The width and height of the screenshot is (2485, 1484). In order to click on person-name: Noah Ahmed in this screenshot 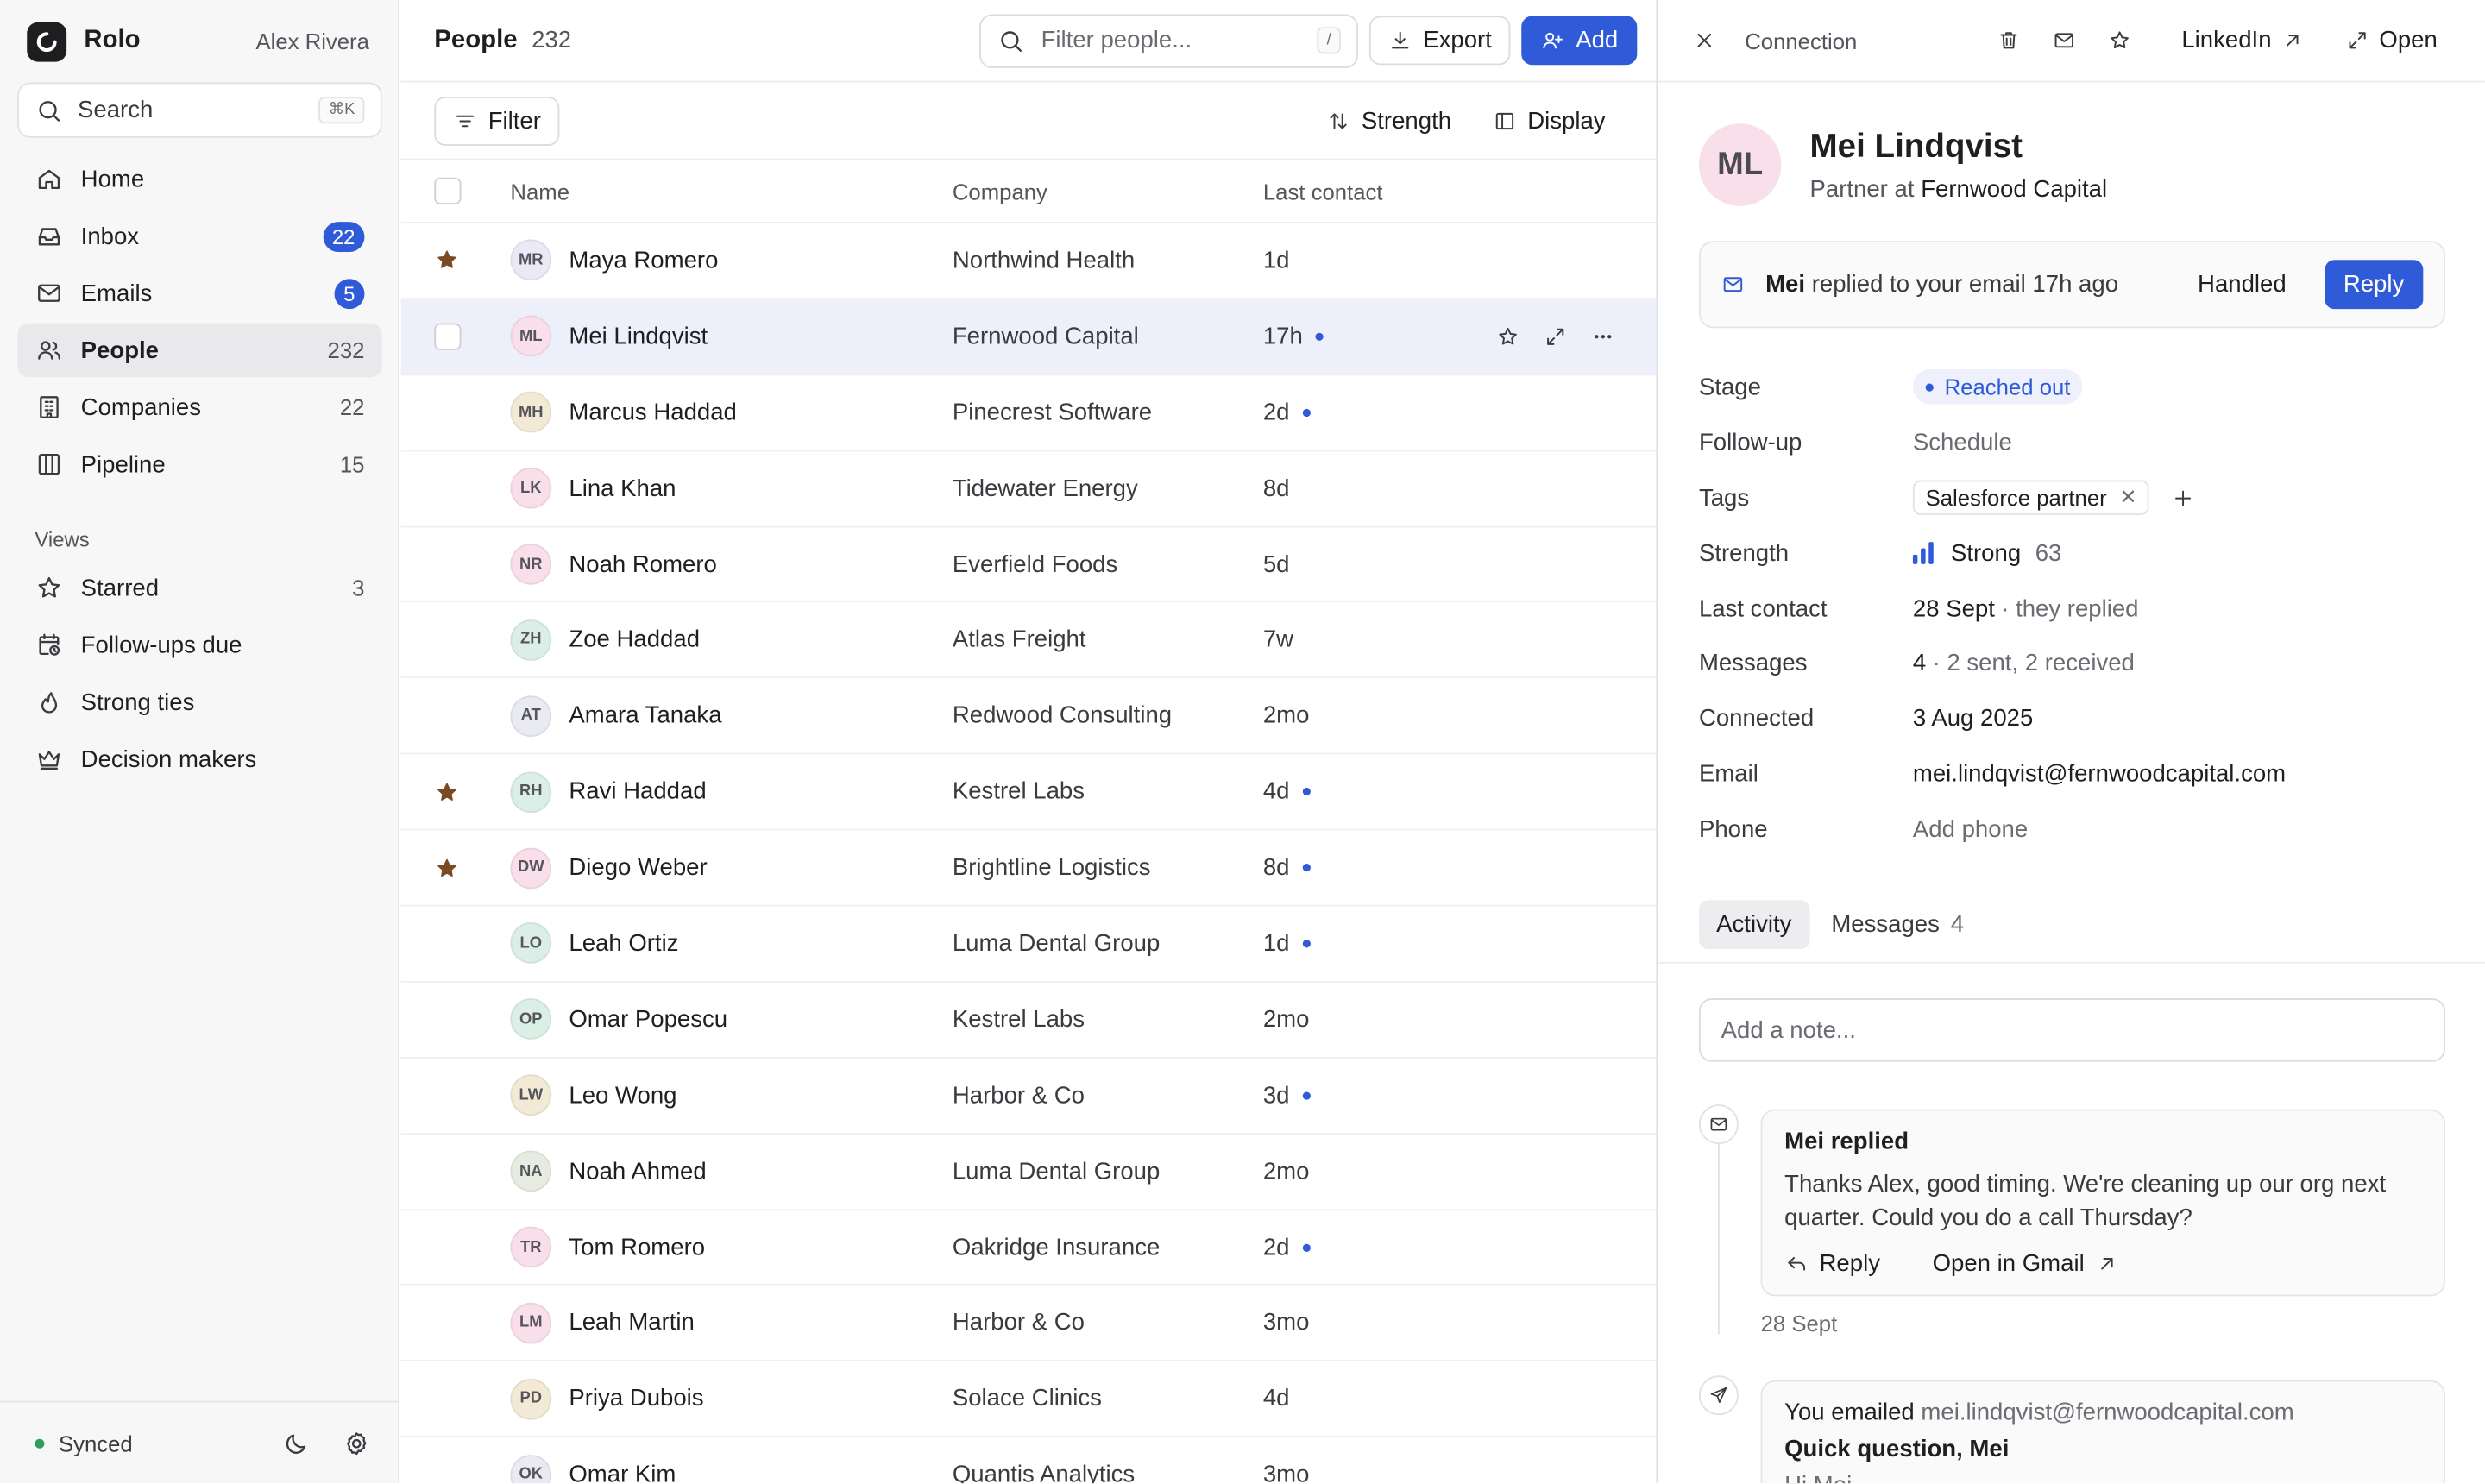, I will do `click(637, 1171)`.